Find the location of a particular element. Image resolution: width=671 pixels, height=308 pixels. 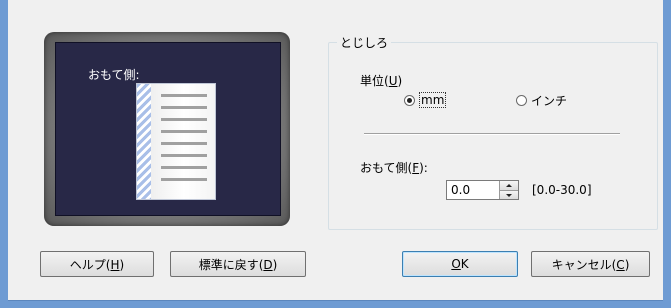

help-button: ヘルプ(H) is located at coordinates (97, 264).